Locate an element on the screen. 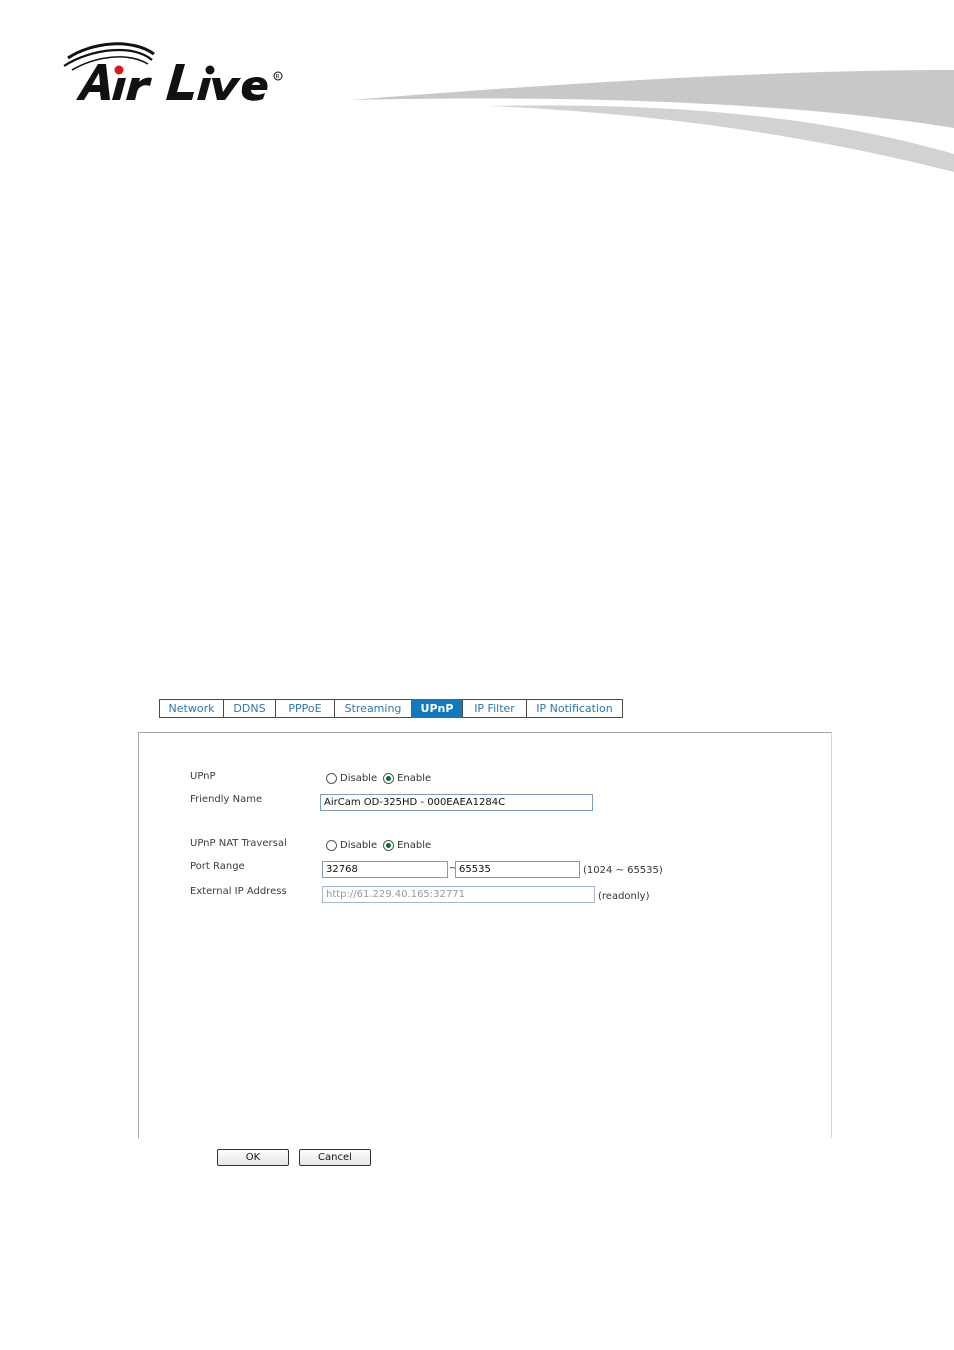 Image resolution: width=954 pixels, height=1350 pixels. tab-network: Network is located at coordinates (191, 708).